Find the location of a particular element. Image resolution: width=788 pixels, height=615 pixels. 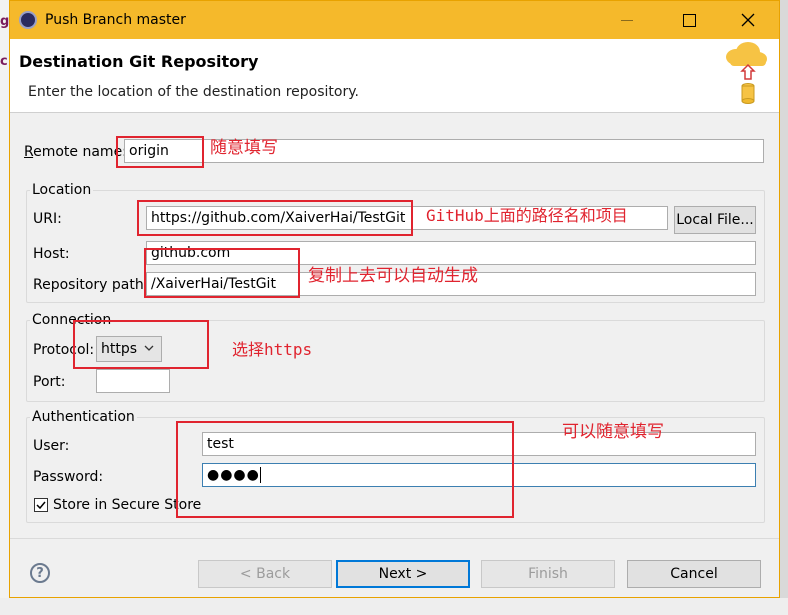

annotation-box-protocol is located at coordinates (141, 344).